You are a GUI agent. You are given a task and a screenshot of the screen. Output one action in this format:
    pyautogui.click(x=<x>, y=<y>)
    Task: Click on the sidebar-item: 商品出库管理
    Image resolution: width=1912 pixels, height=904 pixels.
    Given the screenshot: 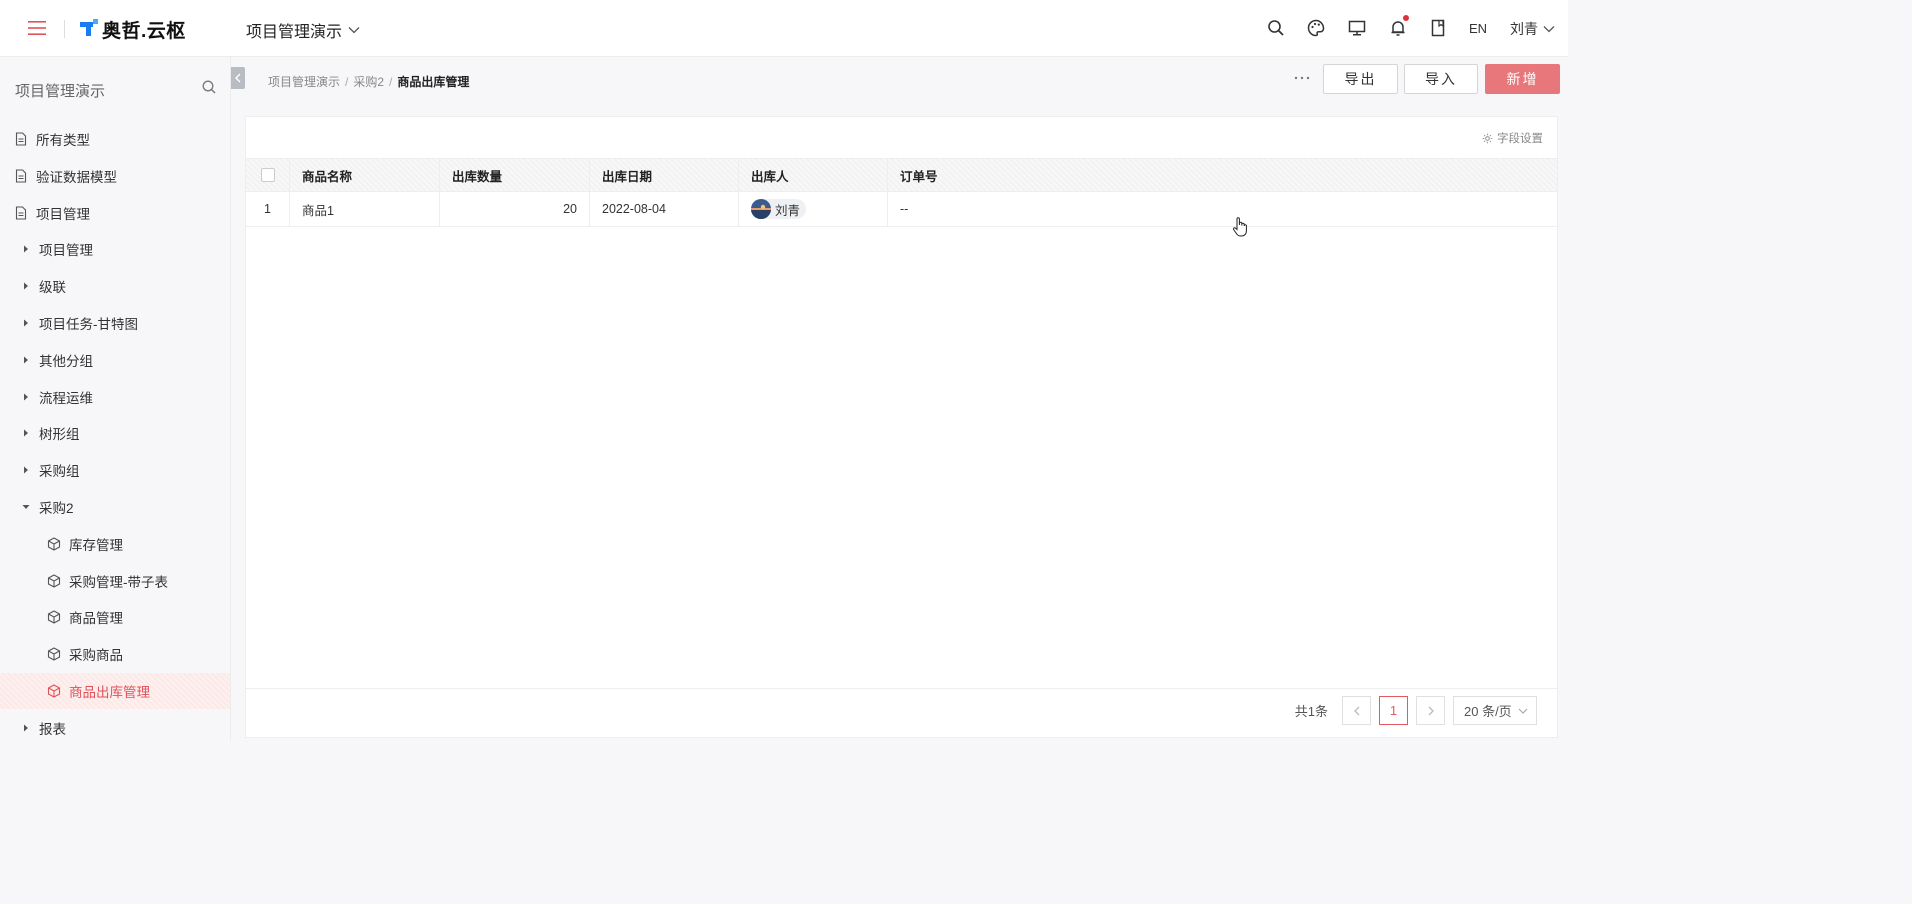 What is the action you would take?
    pyautogui.click(x=115, y=691)
    